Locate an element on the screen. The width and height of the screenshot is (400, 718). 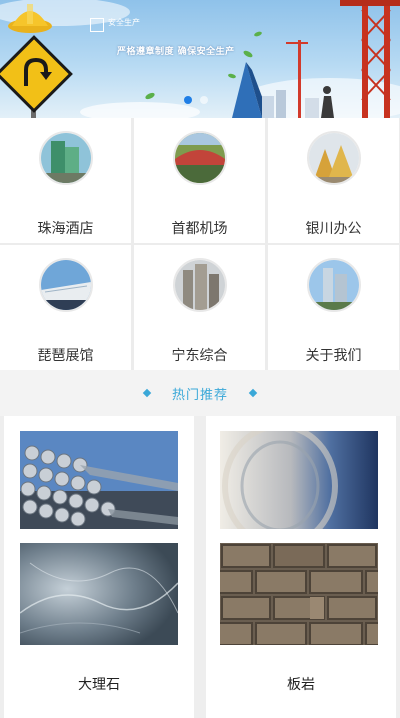
marble-image is located at coordinates (99, 594).